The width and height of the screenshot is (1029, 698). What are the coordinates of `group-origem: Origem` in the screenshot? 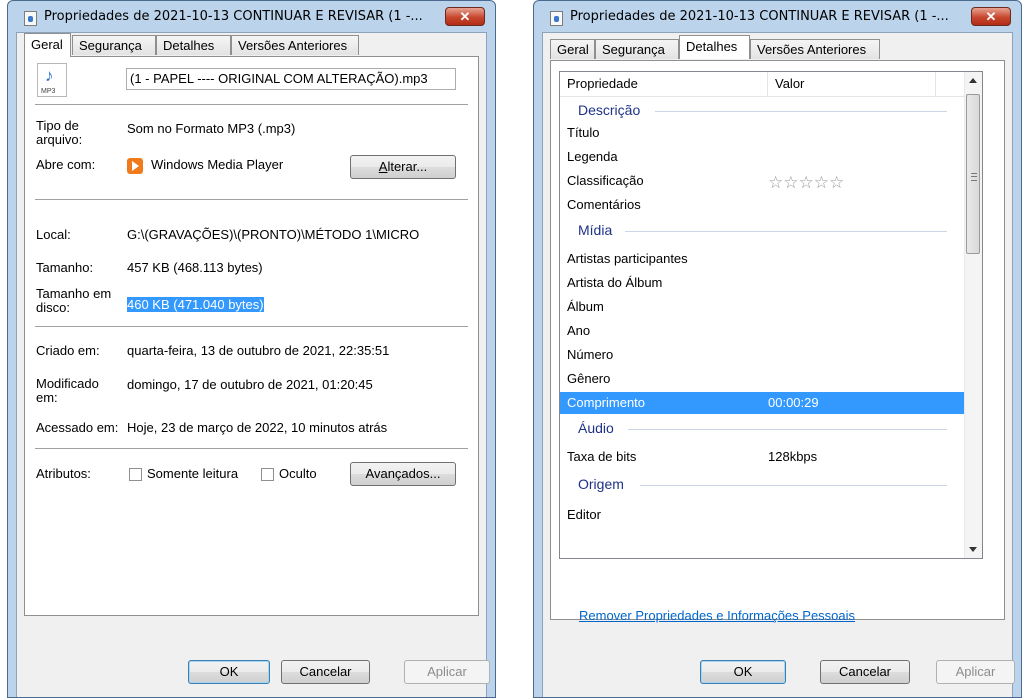 It's located at (763, 484).